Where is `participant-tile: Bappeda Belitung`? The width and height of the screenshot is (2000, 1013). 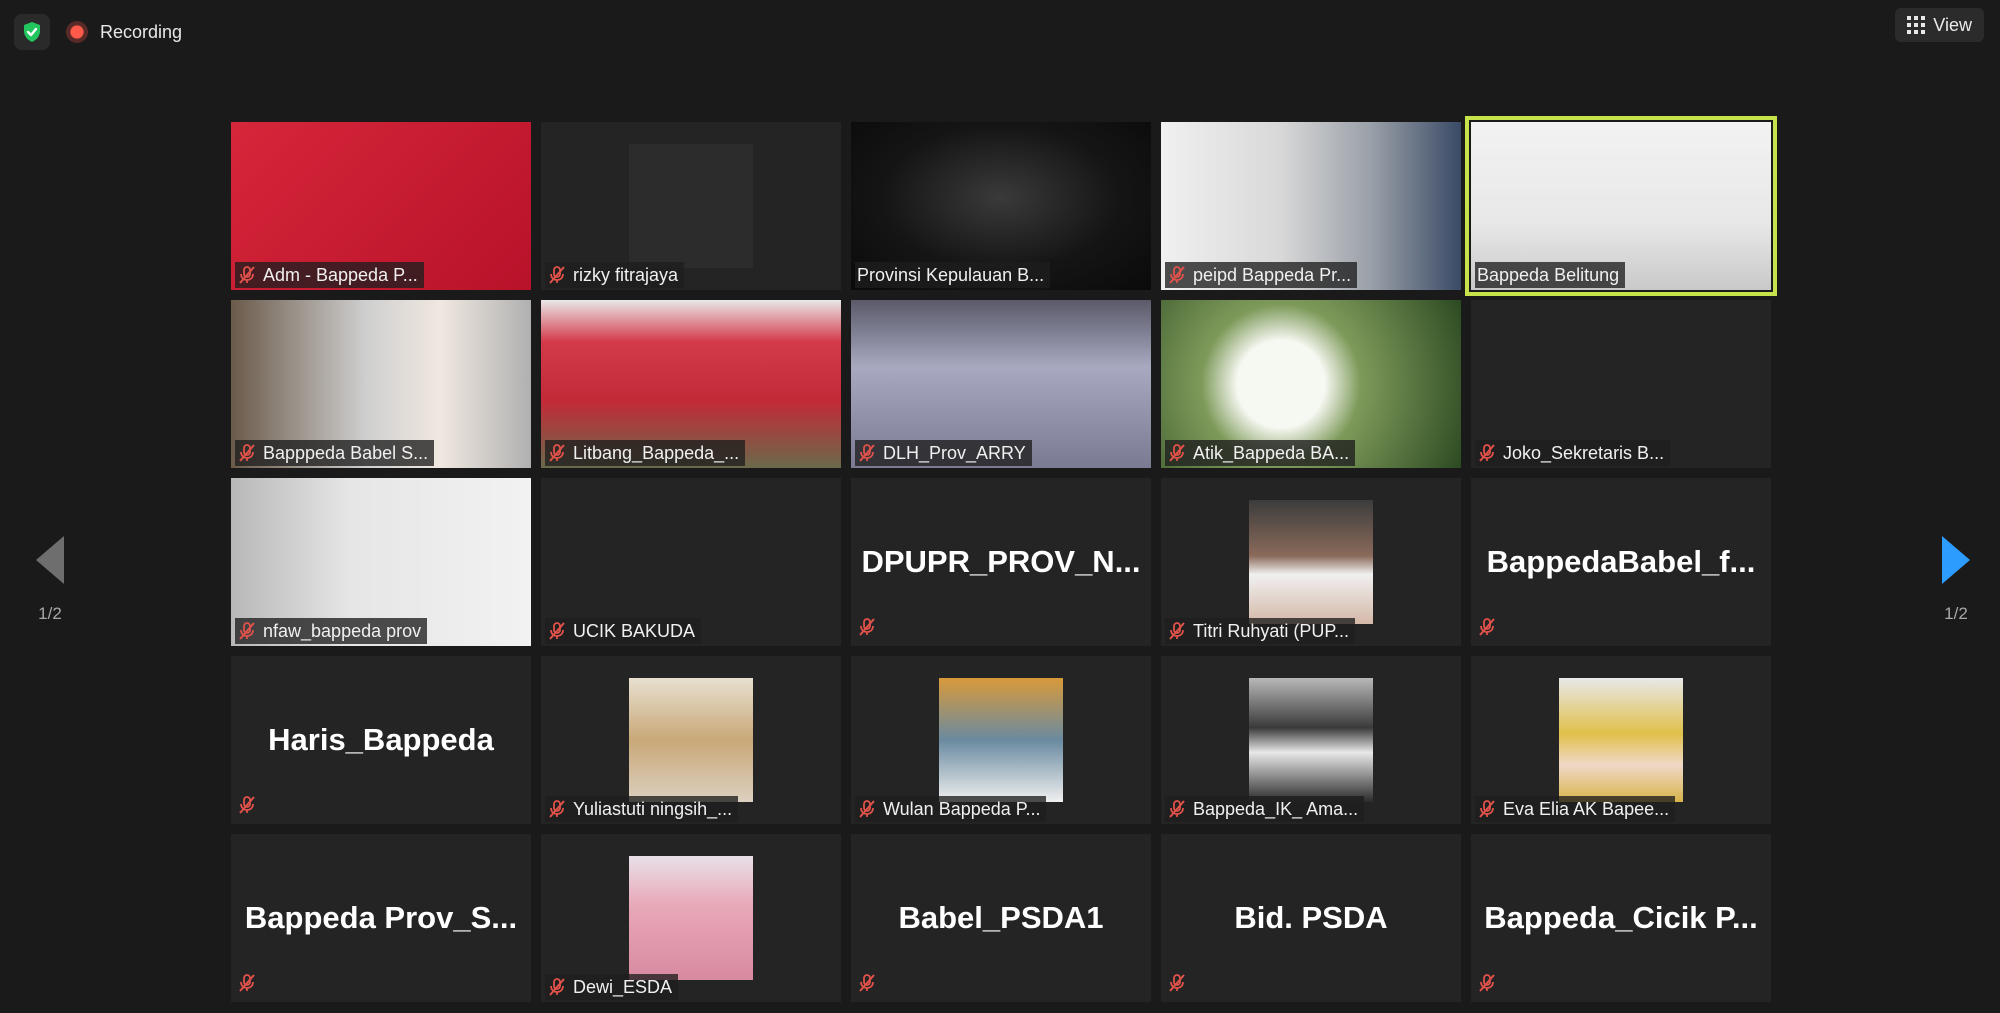
participant-tile: Bappeda Belitung is located at coordinates (1621, 206).